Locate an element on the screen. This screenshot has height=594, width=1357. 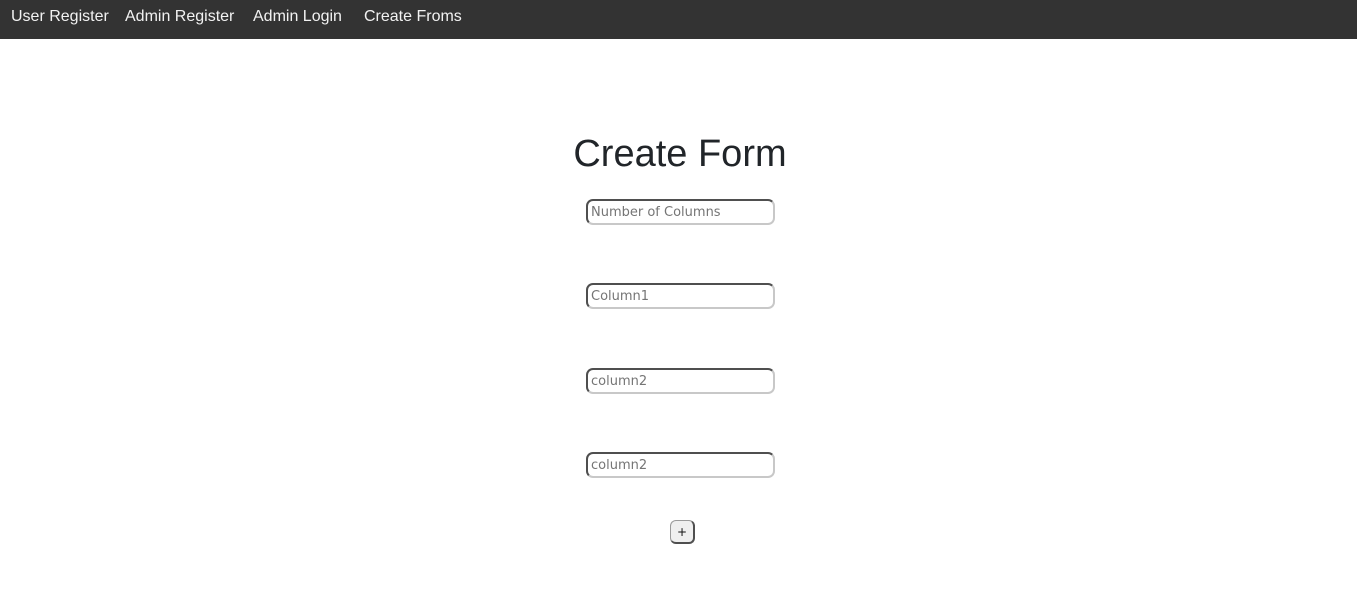
column-3-input is located at coordinates (680, 465).